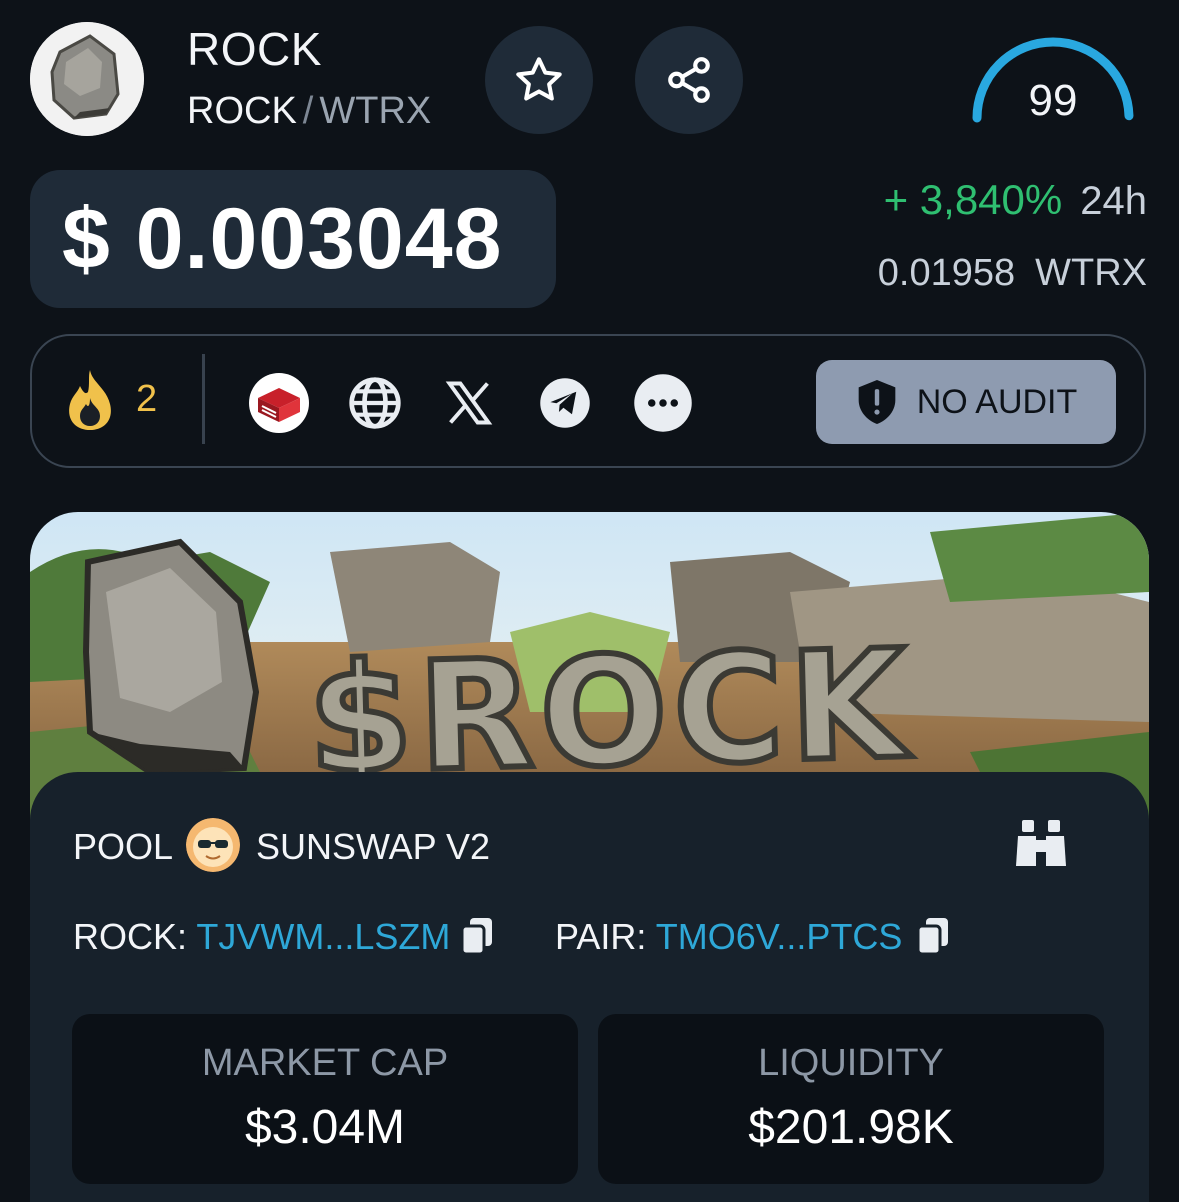 The height and width of the screenshot is (1202, 1179). I want to click on star-icon, so click(539, 79).